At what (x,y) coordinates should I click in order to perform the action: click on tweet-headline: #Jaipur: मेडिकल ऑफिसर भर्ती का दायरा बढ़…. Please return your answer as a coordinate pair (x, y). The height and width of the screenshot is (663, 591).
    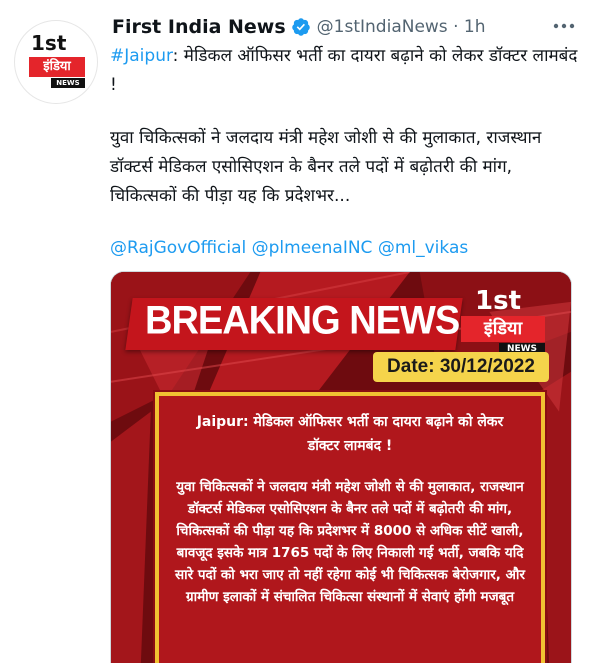
    Looking at the image, I should click on (345, 71).